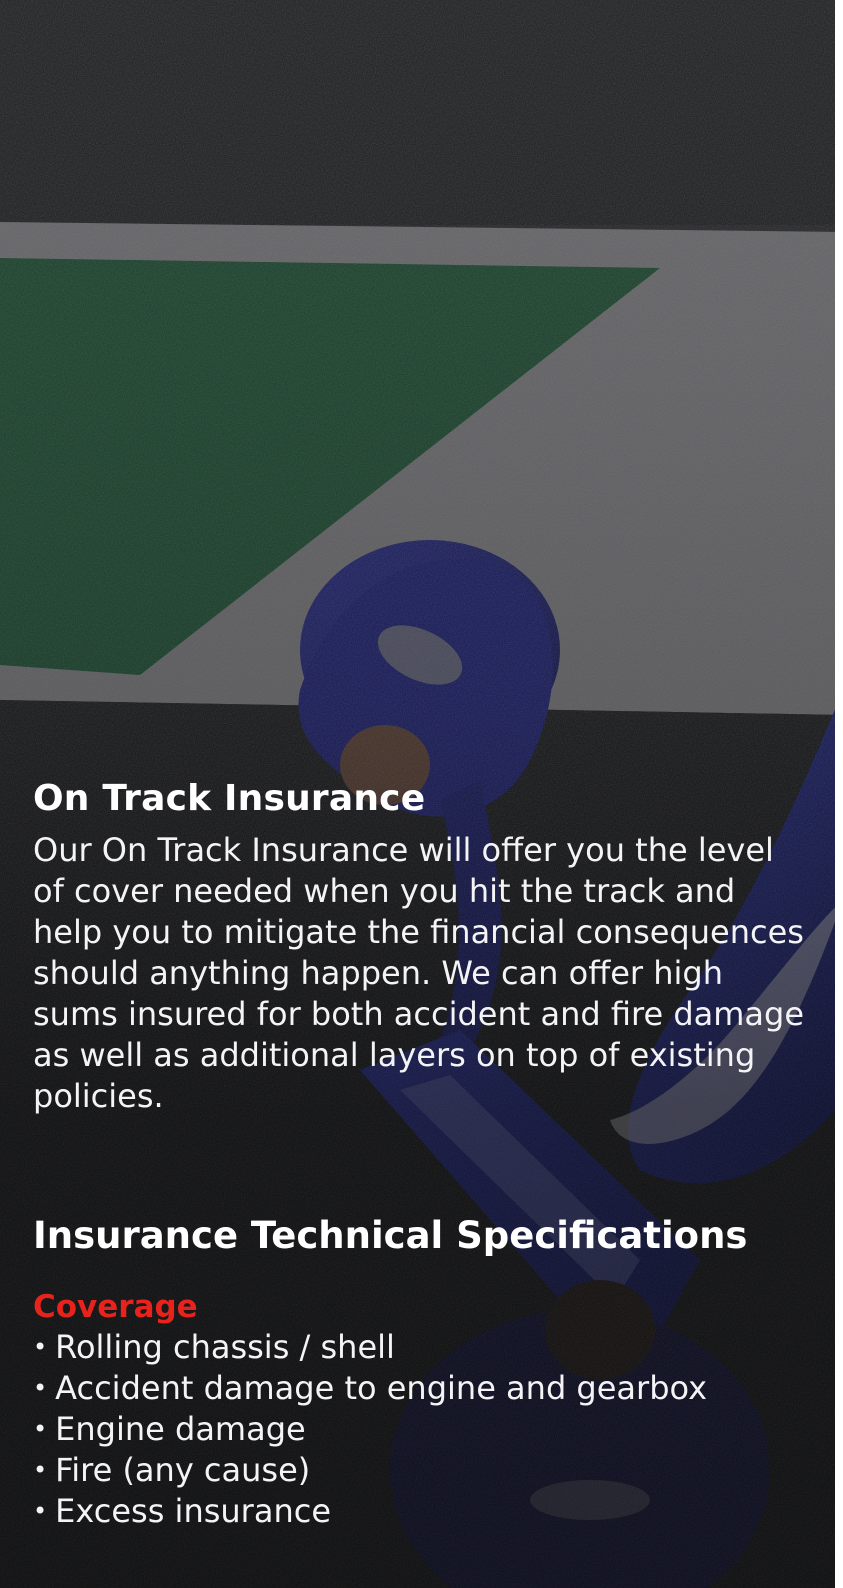 This screenshot has width=843, height=1588. What do you see at coordinates (229, 798) in the screenshot?
I see `section-title: On Track Insurance` at bounding box center [229, 798].